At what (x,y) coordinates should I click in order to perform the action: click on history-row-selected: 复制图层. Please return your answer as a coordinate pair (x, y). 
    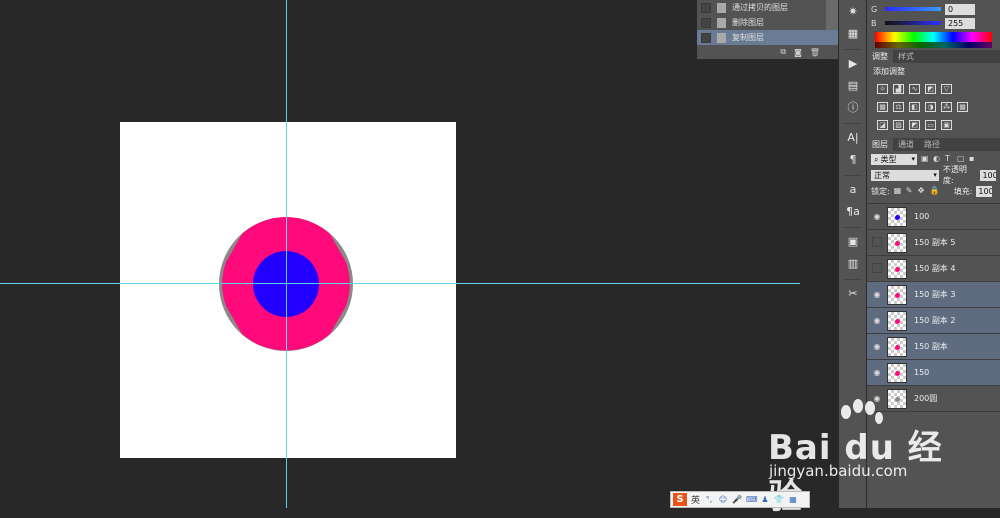
    Looking at the image, I should click on (767, 37).